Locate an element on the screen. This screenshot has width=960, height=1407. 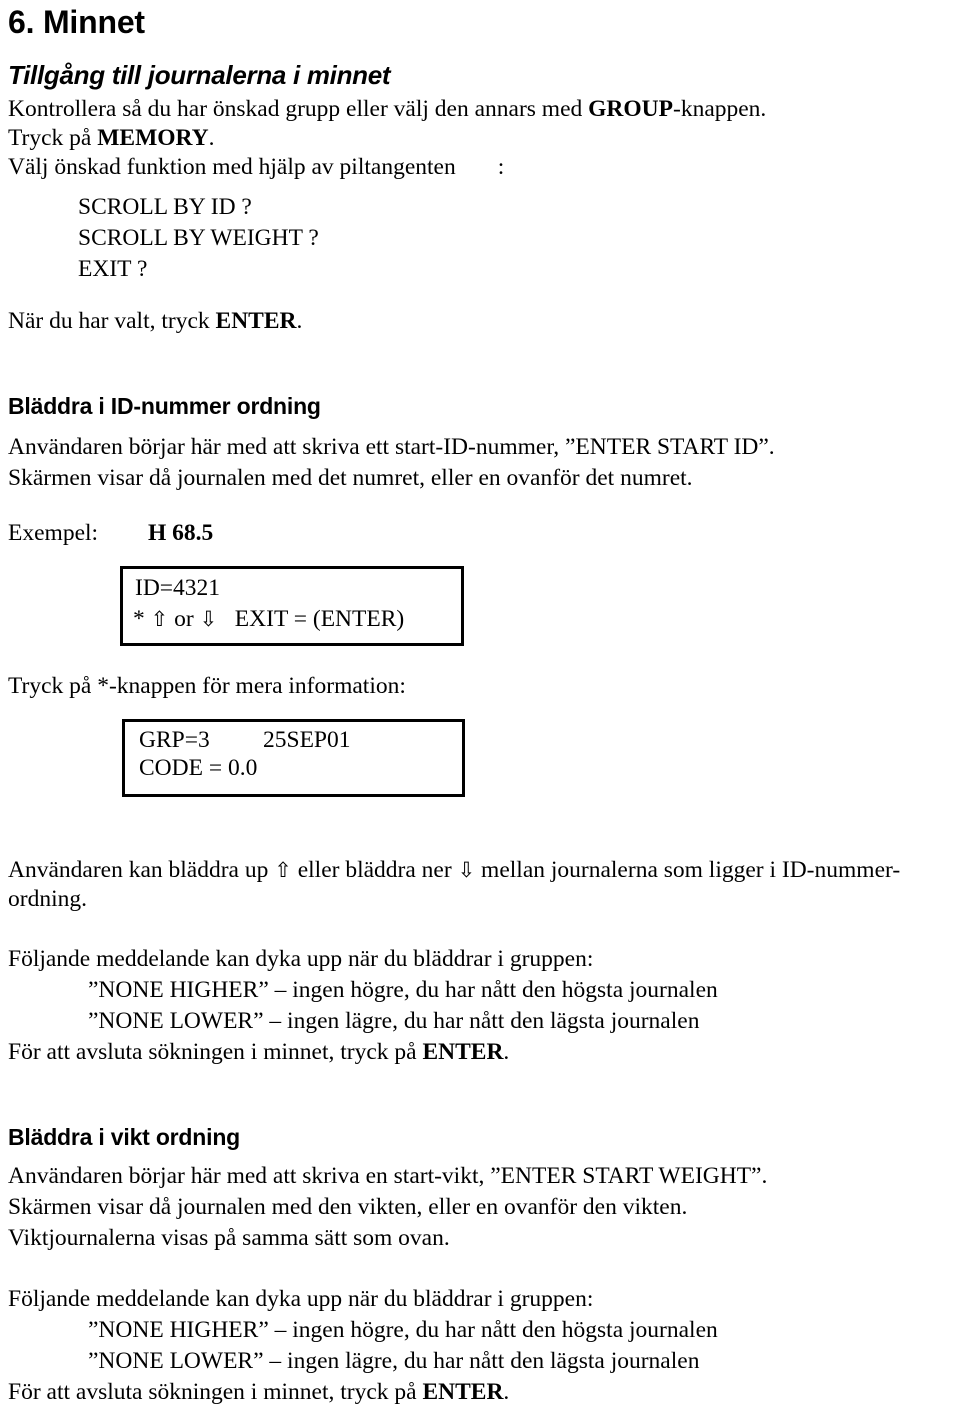
scroll-note-pre: Användaren kan bläddra up is located at coordinates (141, 870).